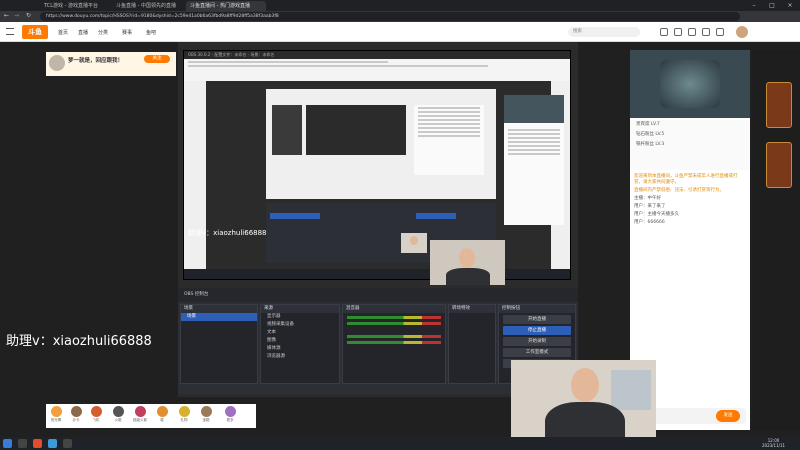  Describe the element at coordinates (96, 416) in the screenshot. I see `gift-item: 飞机` at that location.